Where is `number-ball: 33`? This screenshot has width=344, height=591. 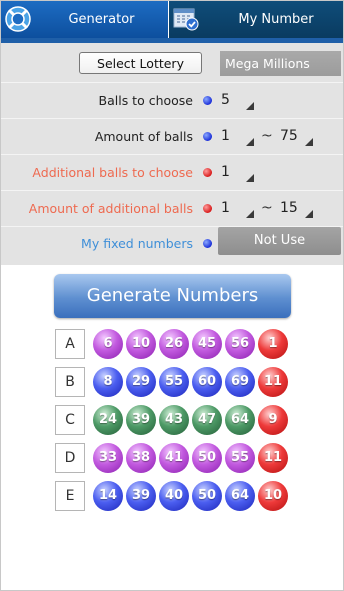
number-ball: 33 is located at coordinates (108, 458).